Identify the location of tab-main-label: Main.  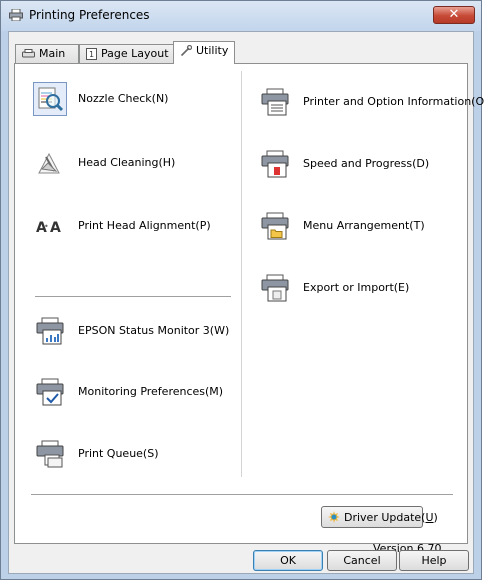
(52, 53).